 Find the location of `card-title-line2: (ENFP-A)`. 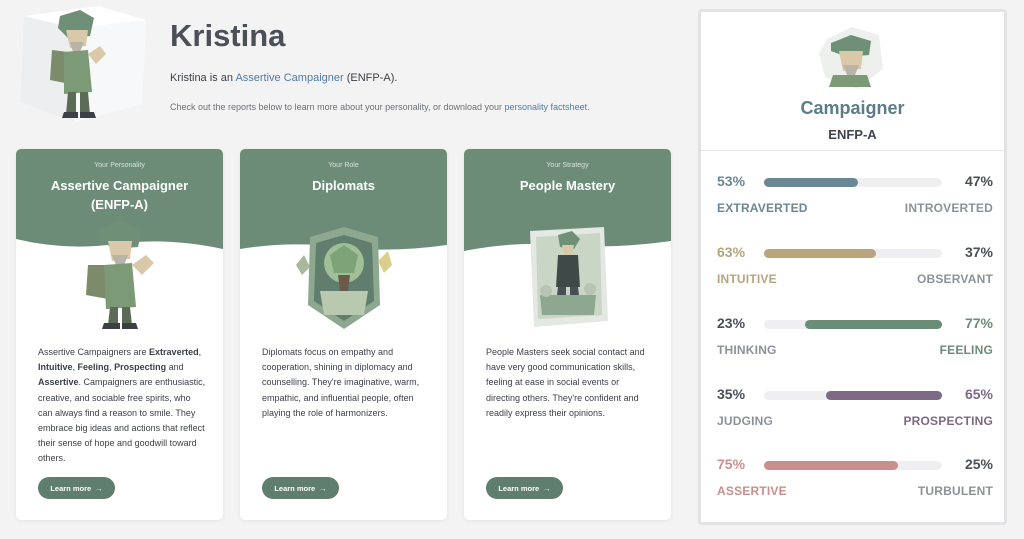

card-title-line2: (ENFP-A) is located at coordinates (119, 204).